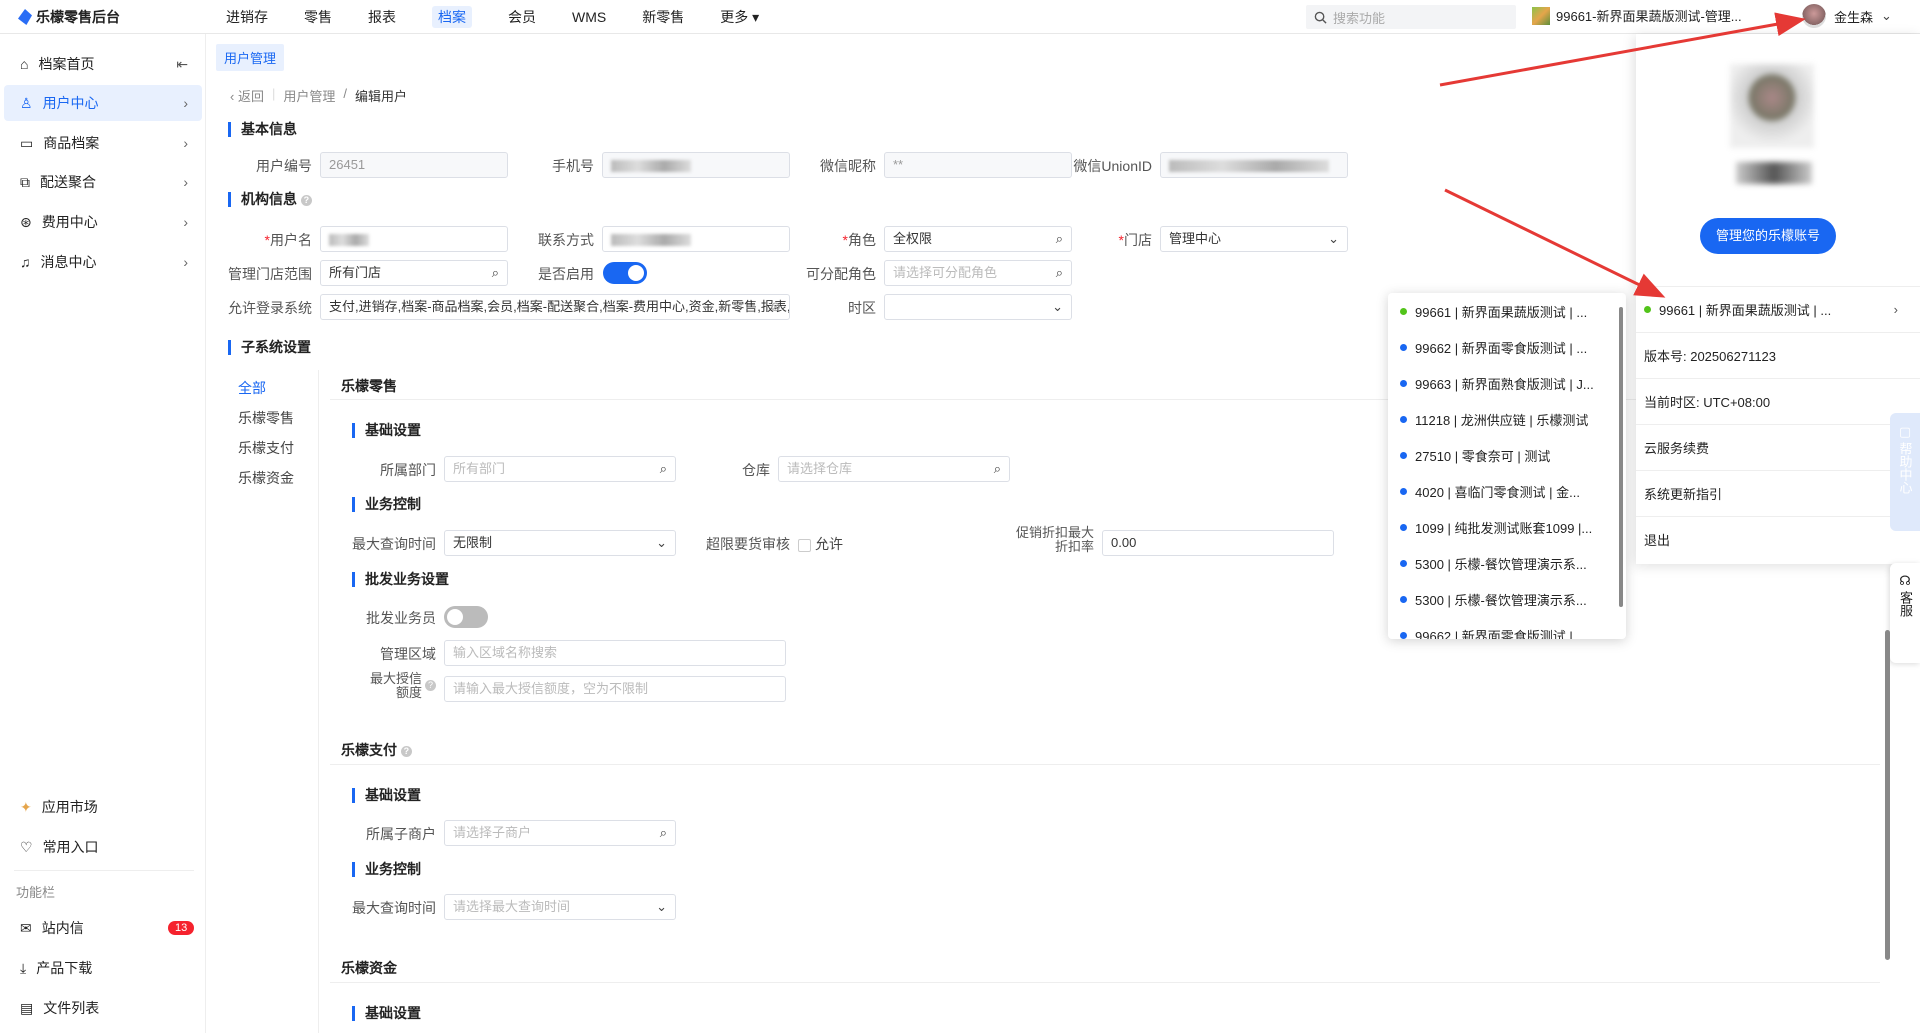 This screenshot has height=1033, width=1920. What do you see at coordinates (894, 469) in the screenshot?
I see `warehouse-select: 请选择仓库 ⌕` at bounding box center [894, 469].